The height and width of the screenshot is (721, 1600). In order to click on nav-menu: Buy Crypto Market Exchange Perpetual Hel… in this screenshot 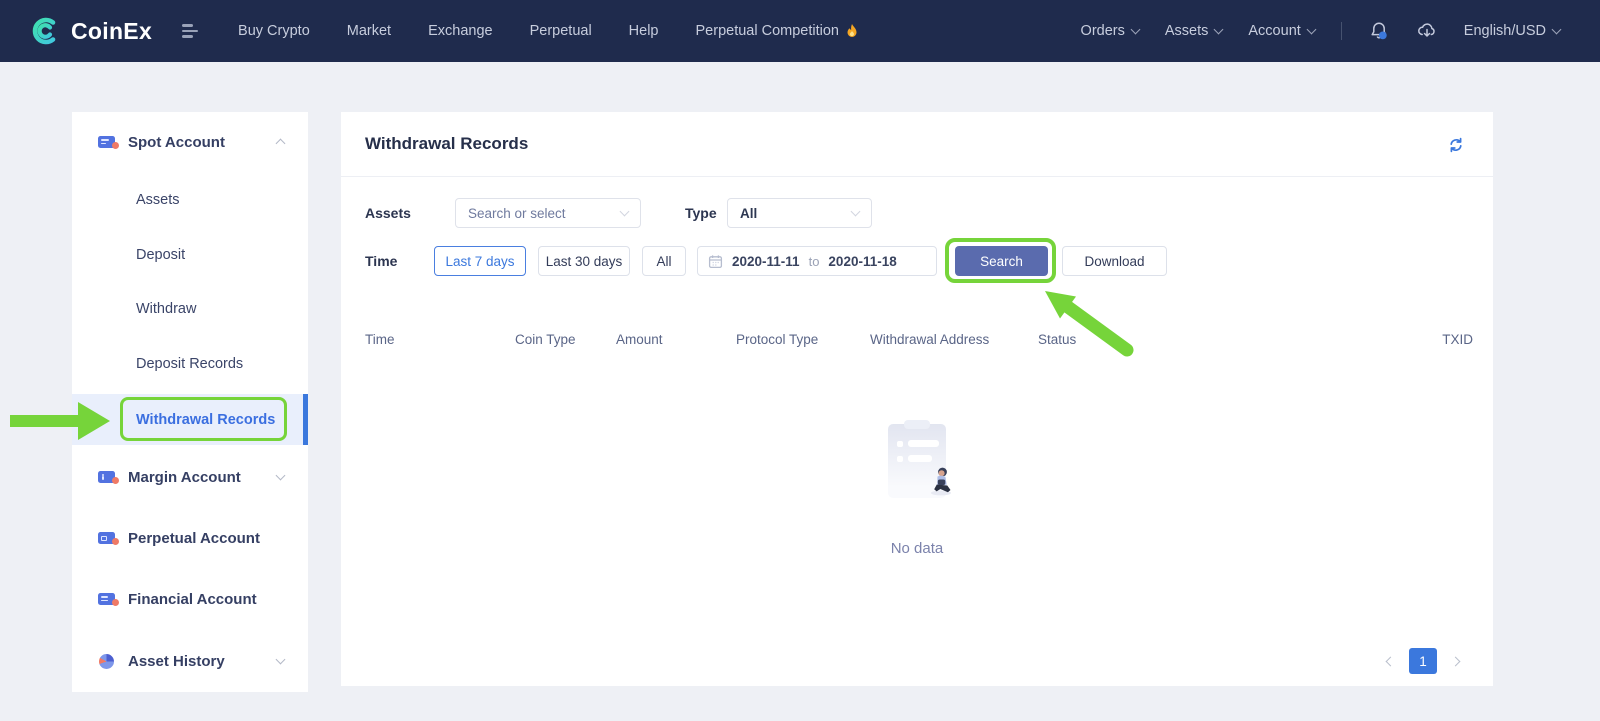, I will do `click(548, 31)`.